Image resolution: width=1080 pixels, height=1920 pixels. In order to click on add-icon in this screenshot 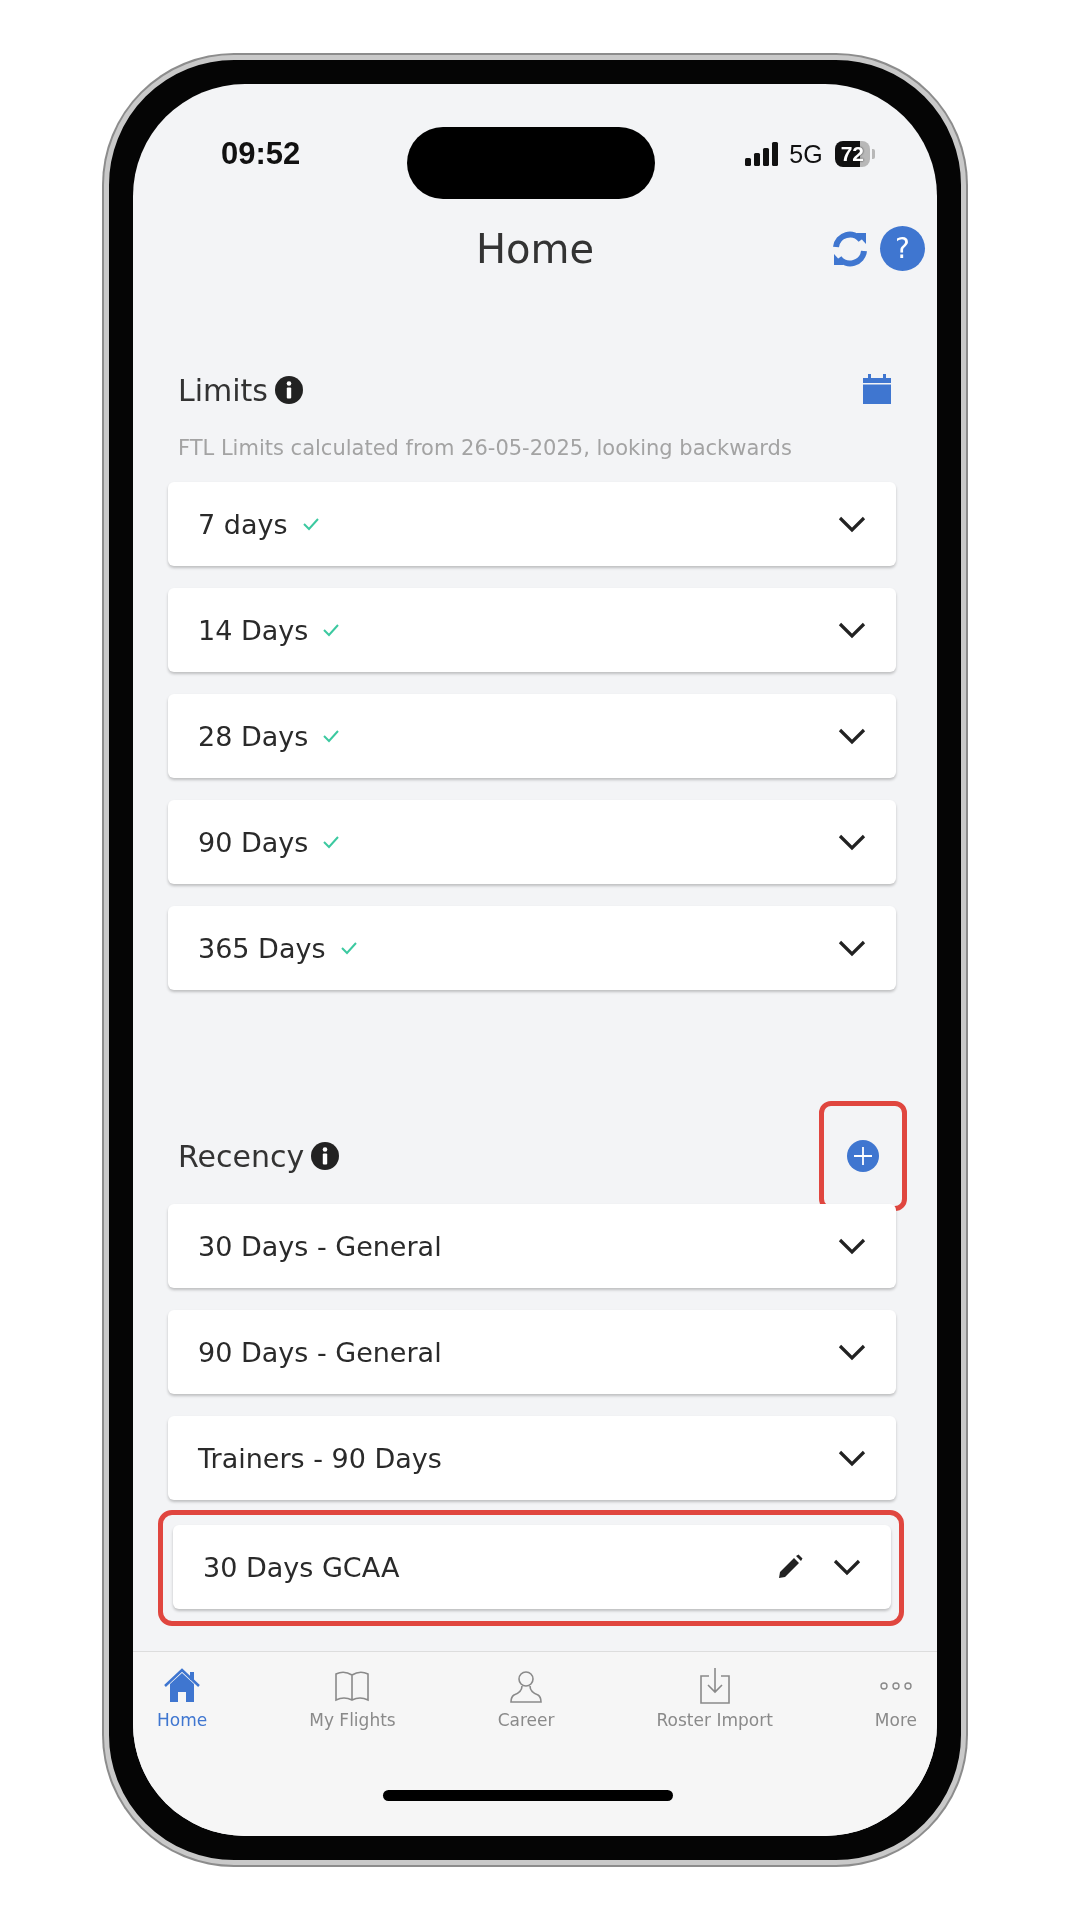, I will do `click(863, 1156)`.